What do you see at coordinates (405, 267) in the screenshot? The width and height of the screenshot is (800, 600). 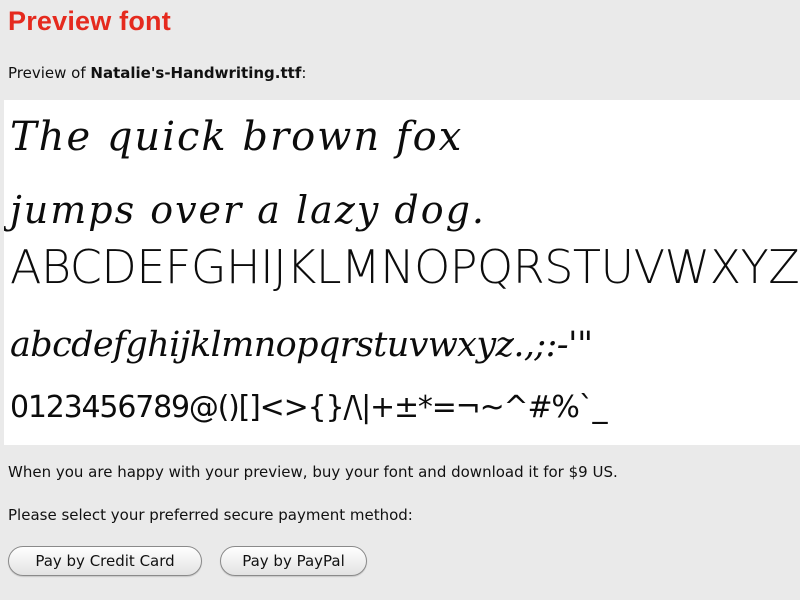 I see `preview-line-uppercase: ABCDEFGHIJKLMNOPQRSTUVWXYZ&` at bounding box center [405, 267].